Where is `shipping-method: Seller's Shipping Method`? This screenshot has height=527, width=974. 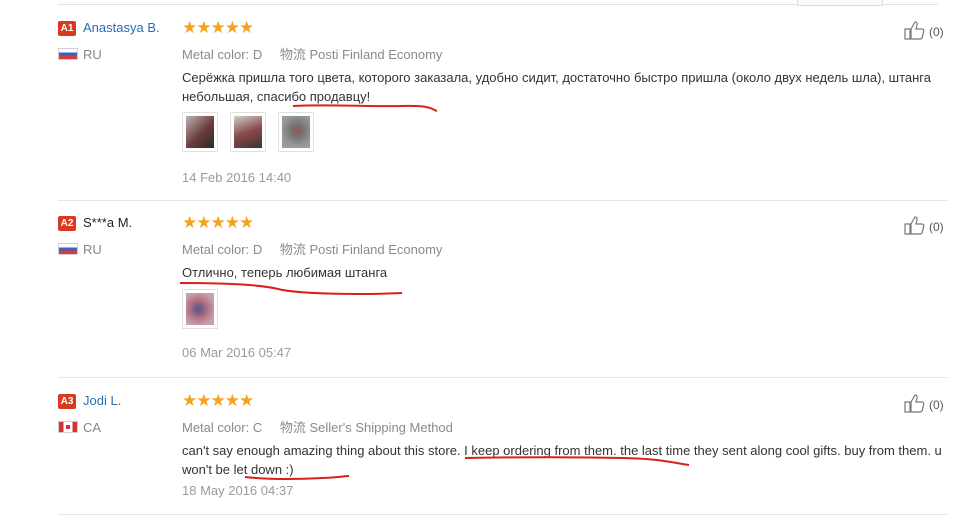
shipping-method: Seller's Shipping Method is located at coordinates (381, 427).